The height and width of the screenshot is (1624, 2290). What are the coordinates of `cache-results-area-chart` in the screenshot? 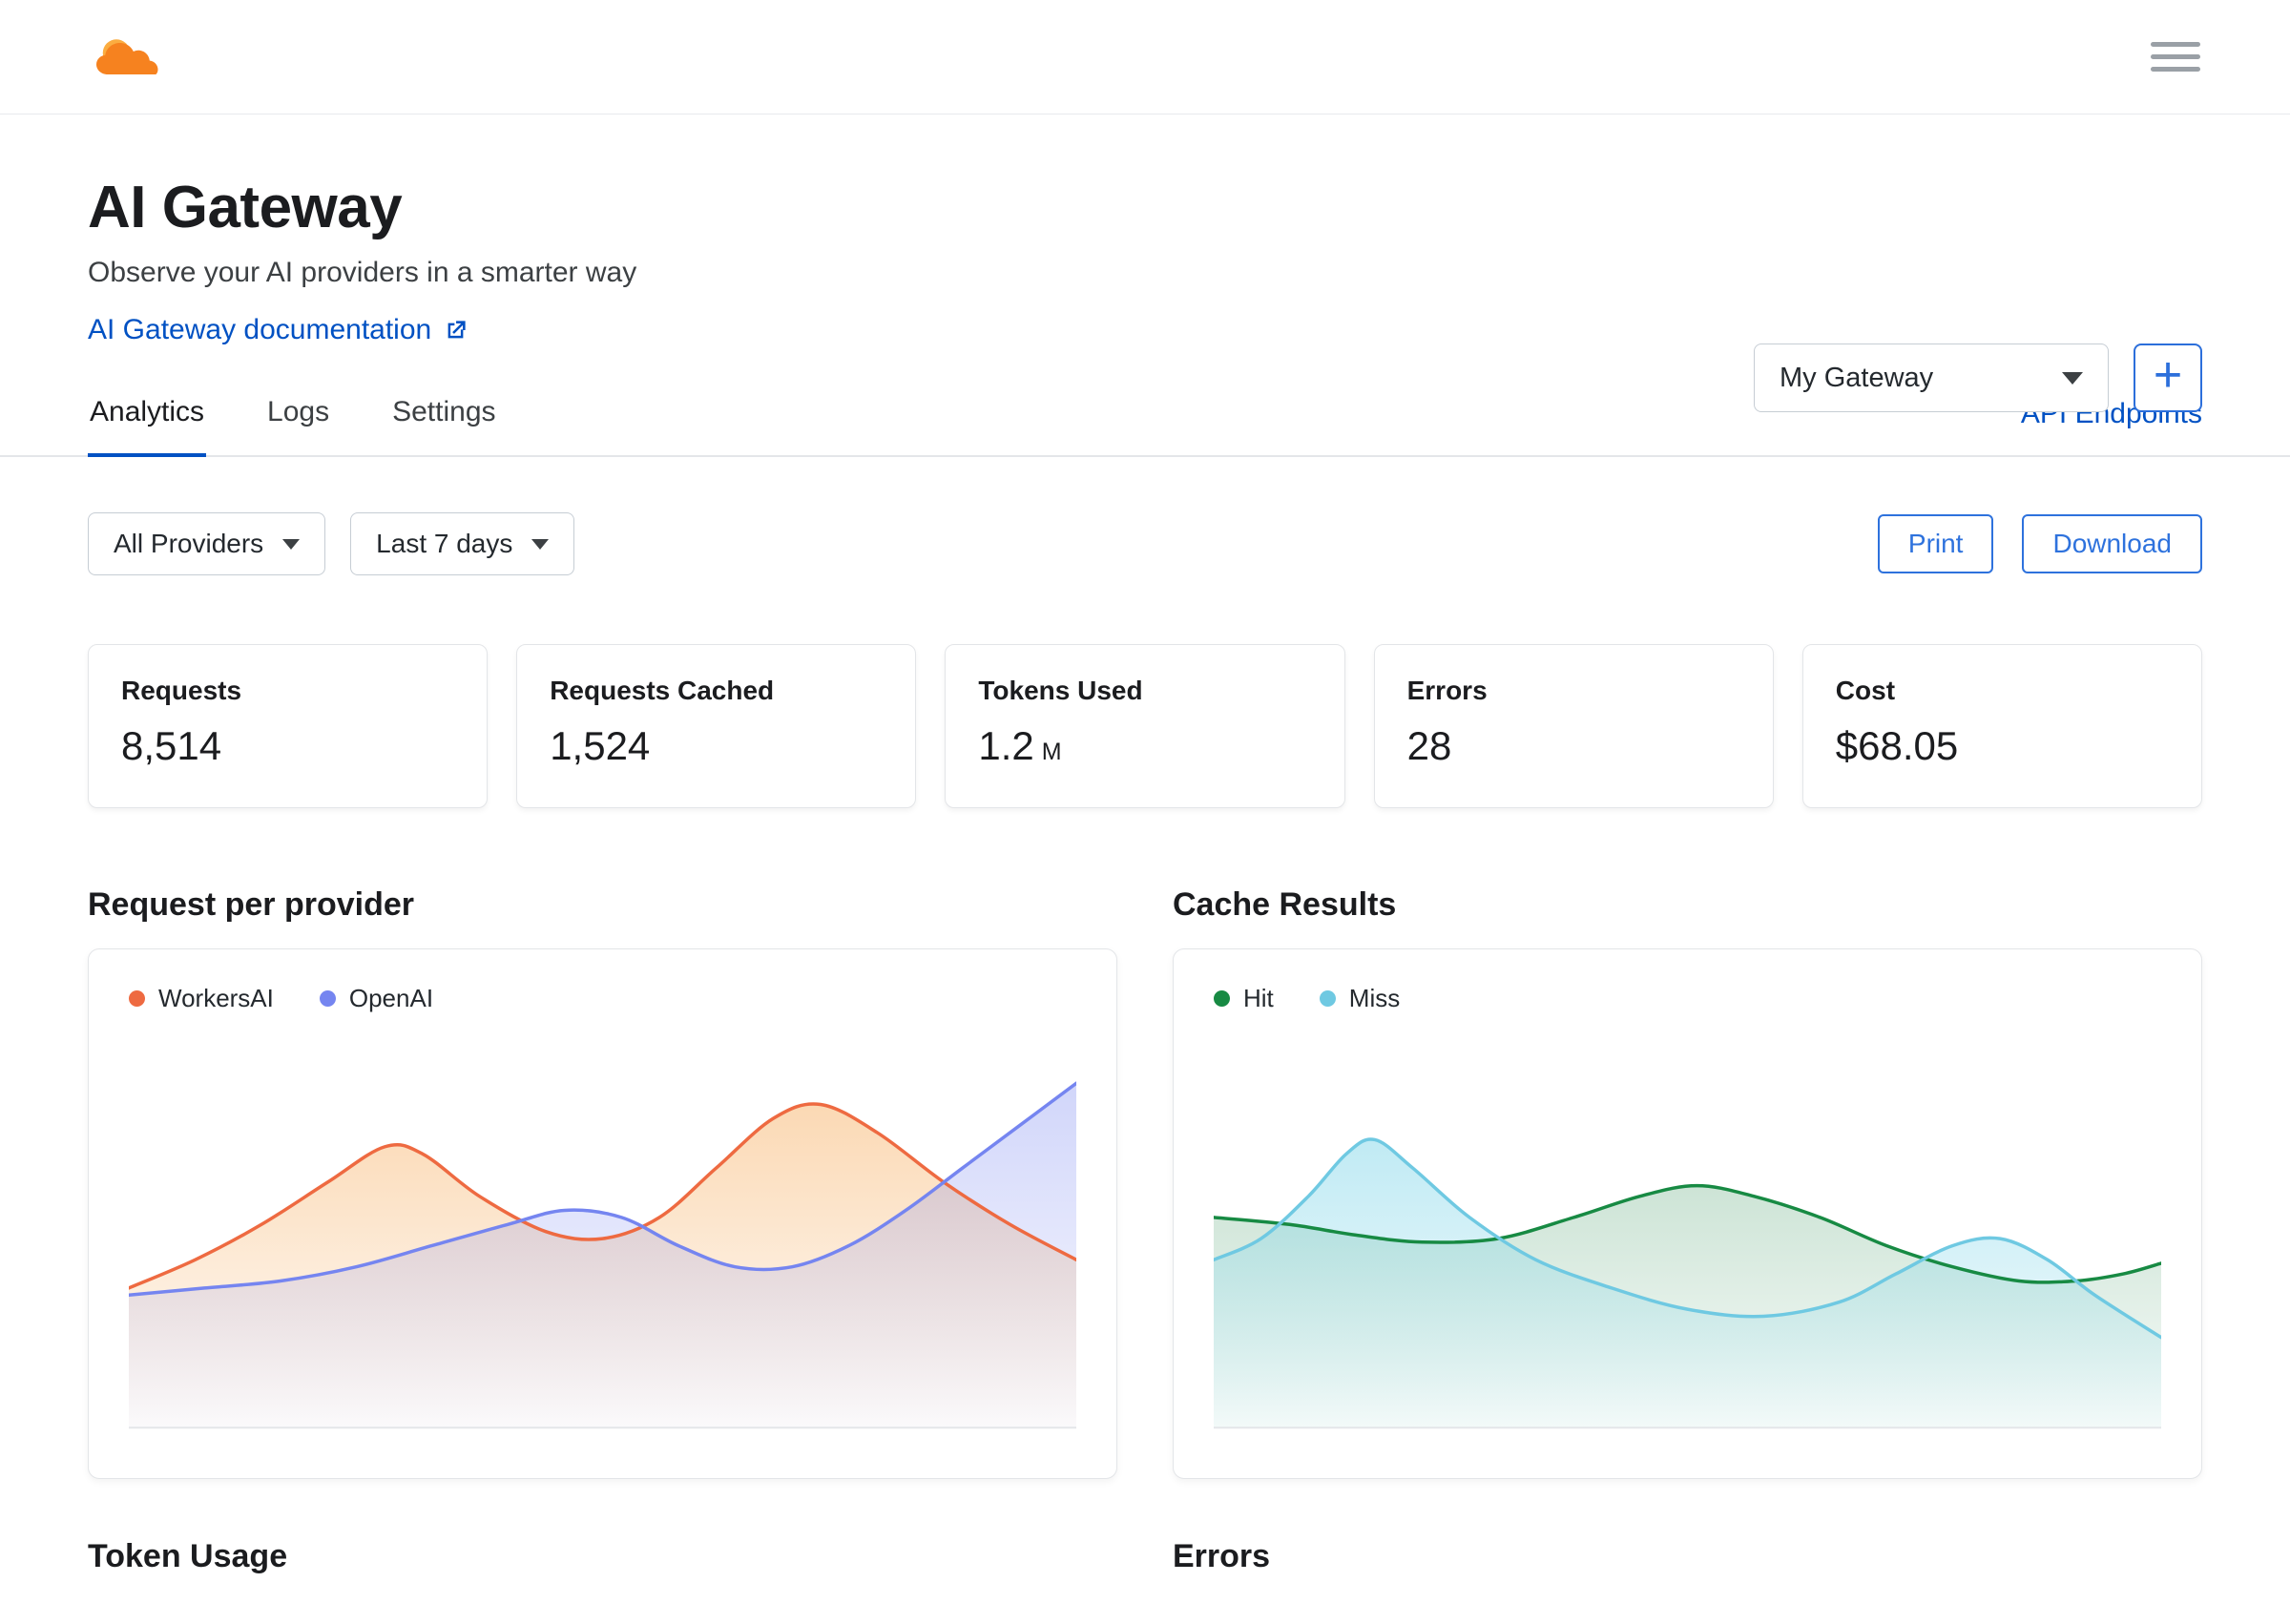 It's located at (1687, 1236).